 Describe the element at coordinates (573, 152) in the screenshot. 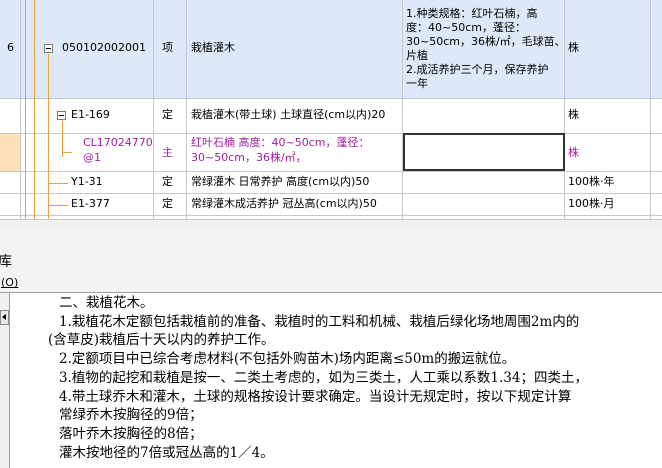

I see `material-unit: 株` at that location.